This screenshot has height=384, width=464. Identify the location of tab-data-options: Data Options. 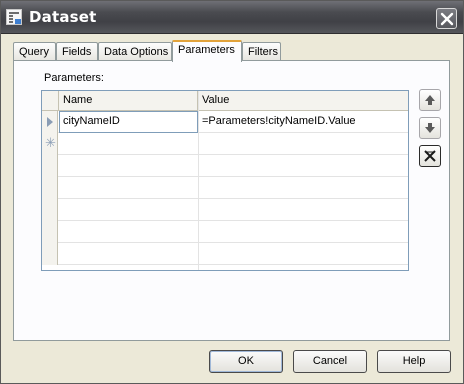
(135, 51).